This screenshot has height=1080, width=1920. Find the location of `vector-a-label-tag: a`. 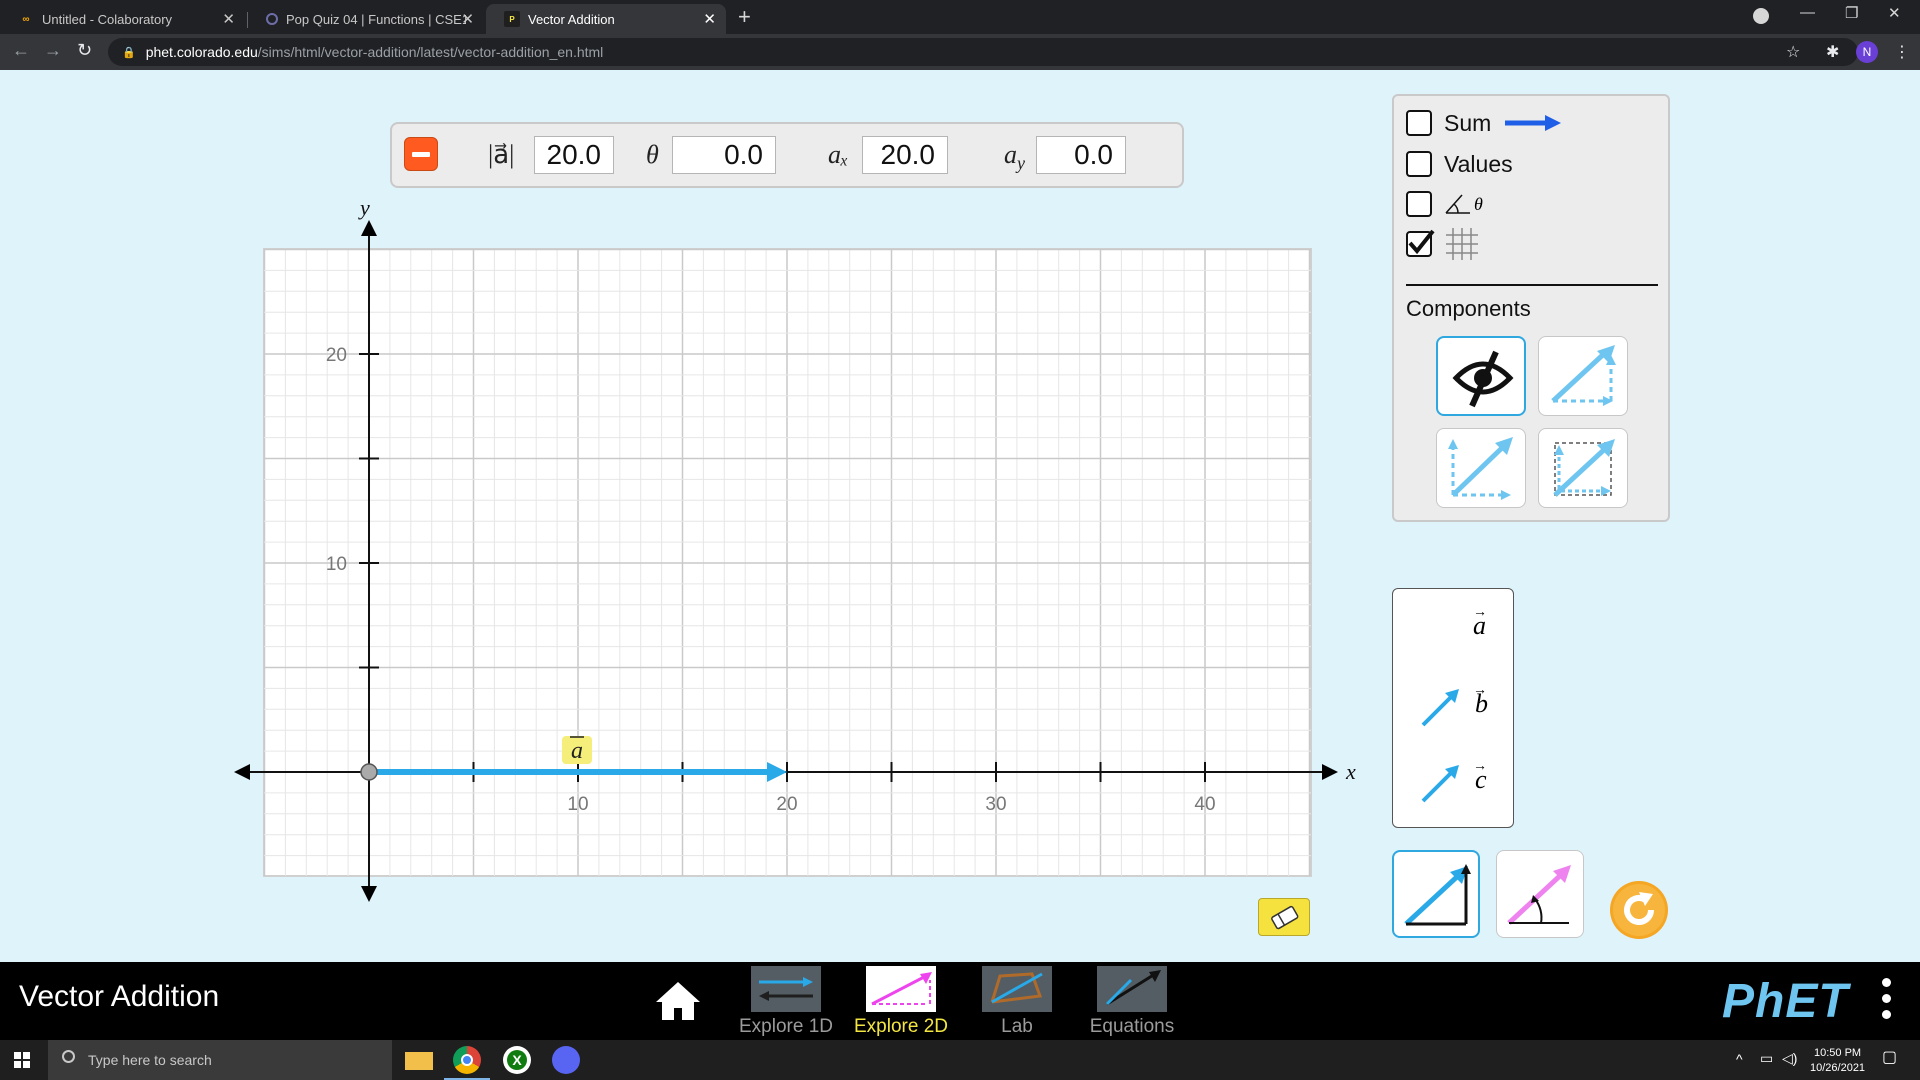

vector-a-label-tag: a is located at coordinates (577, 750).